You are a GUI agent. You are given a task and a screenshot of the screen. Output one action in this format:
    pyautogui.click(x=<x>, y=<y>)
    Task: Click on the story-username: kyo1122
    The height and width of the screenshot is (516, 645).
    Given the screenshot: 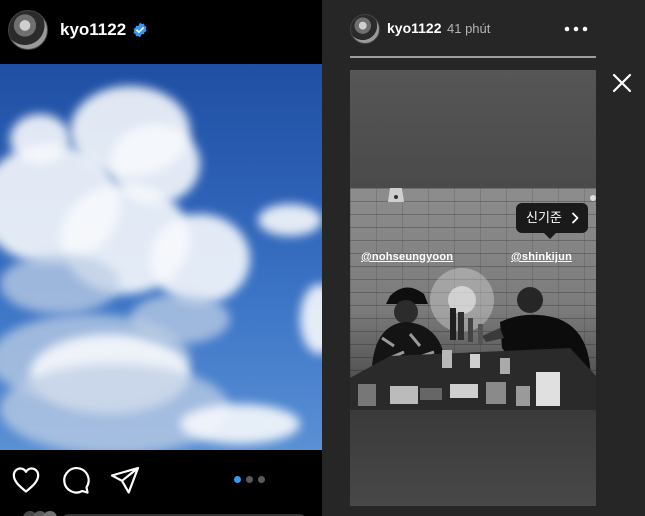 What is the action you would take?
    pyautogui.click(x=414, y=28)
    